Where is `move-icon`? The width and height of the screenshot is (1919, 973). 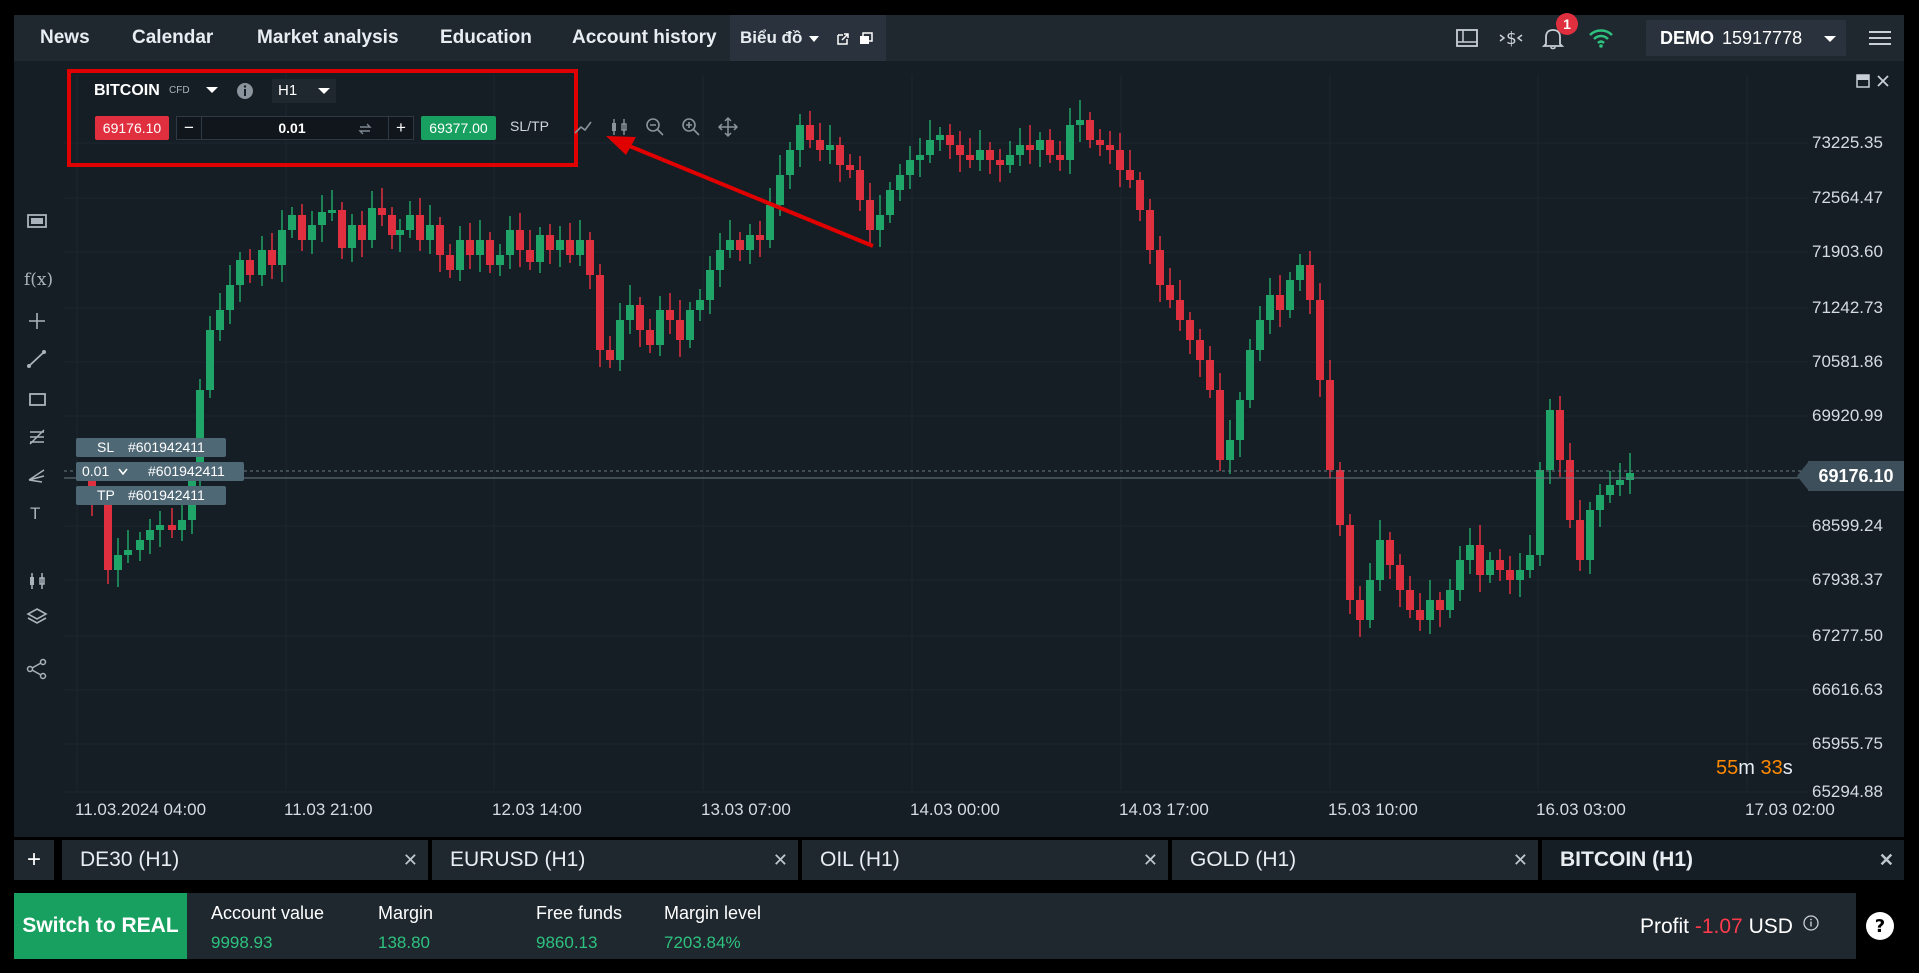
move-icon is located at coordinates (728, 127).